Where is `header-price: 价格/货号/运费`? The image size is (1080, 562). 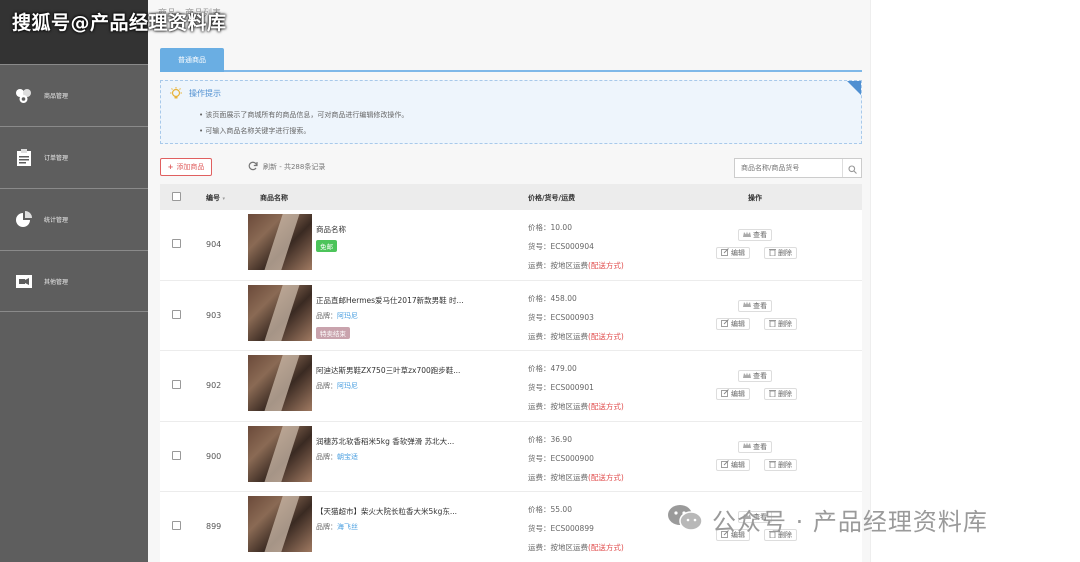
header-price: 价格/货号/运费 is located at coordinates (552, 198).